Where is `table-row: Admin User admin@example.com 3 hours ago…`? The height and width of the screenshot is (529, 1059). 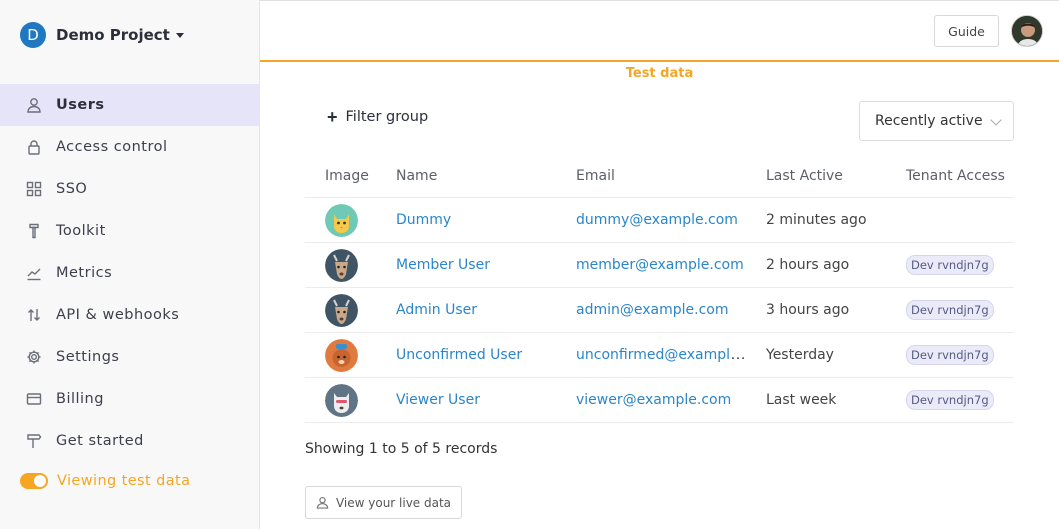 table-row: Admin User admin@example.com 3 hours ago… is located at coordinates (659, 310).